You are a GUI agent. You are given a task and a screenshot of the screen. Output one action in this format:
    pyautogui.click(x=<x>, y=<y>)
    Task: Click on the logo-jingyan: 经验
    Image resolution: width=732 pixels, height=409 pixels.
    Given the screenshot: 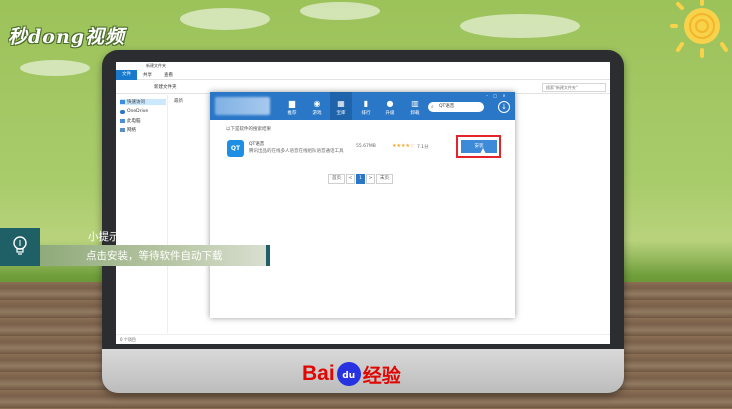 What is the action you would take?
    pyautogui.click(x=381, y=375)
    